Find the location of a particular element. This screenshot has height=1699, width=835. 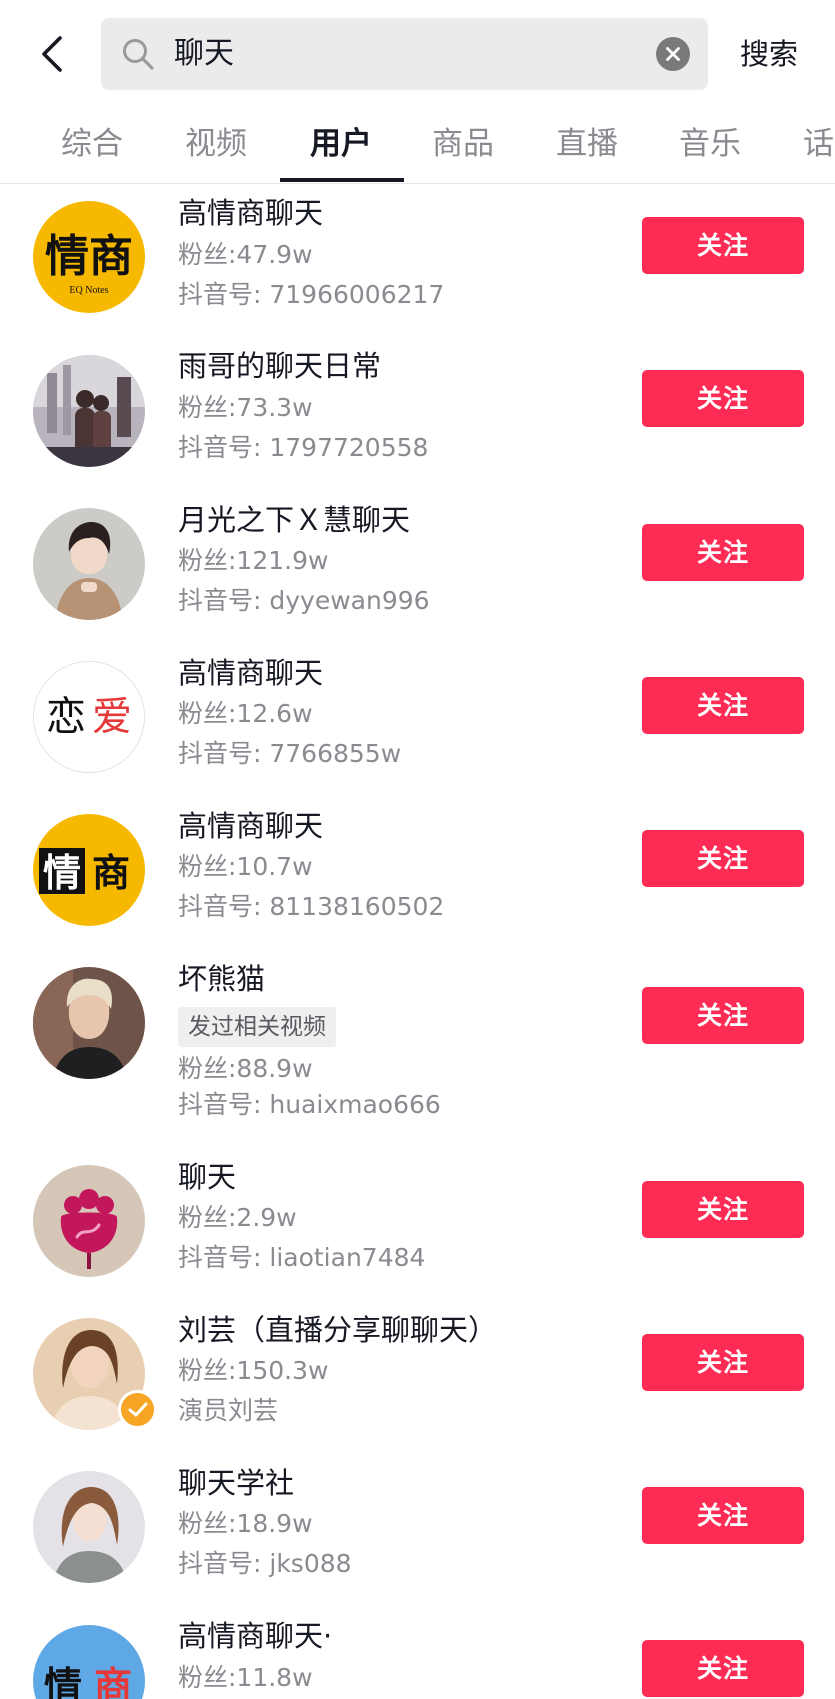

user-name: 聊天 is located at coordinates (207, 1177).